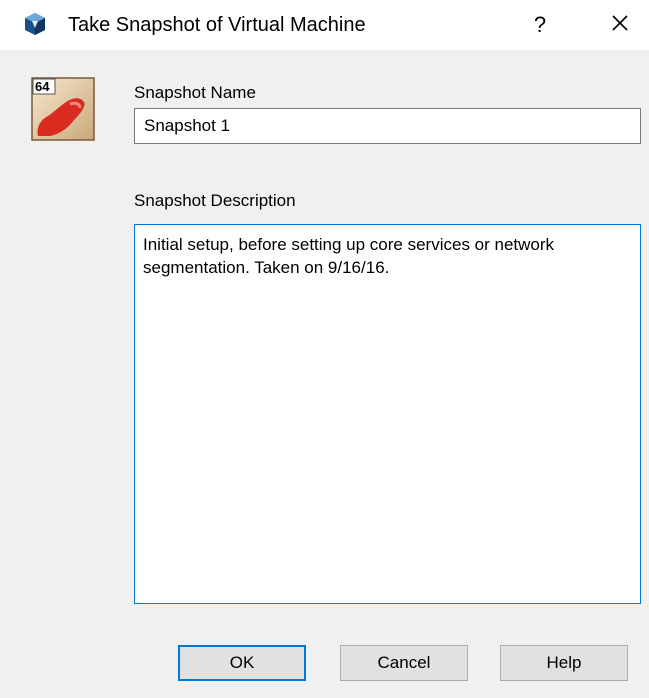  I want to click on title-help-button: ?, so click(540, 25).